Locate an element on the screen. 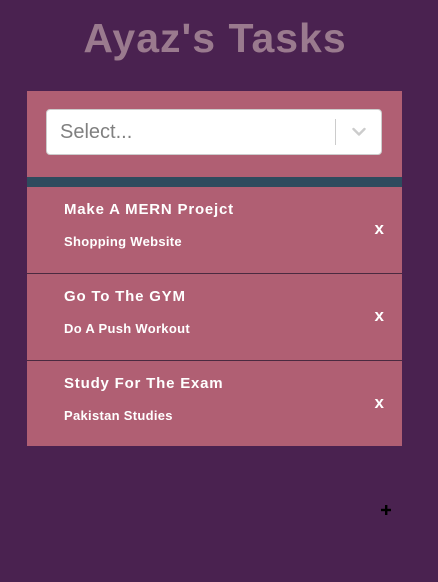  plus-icon is located at coordinates (386, 510).